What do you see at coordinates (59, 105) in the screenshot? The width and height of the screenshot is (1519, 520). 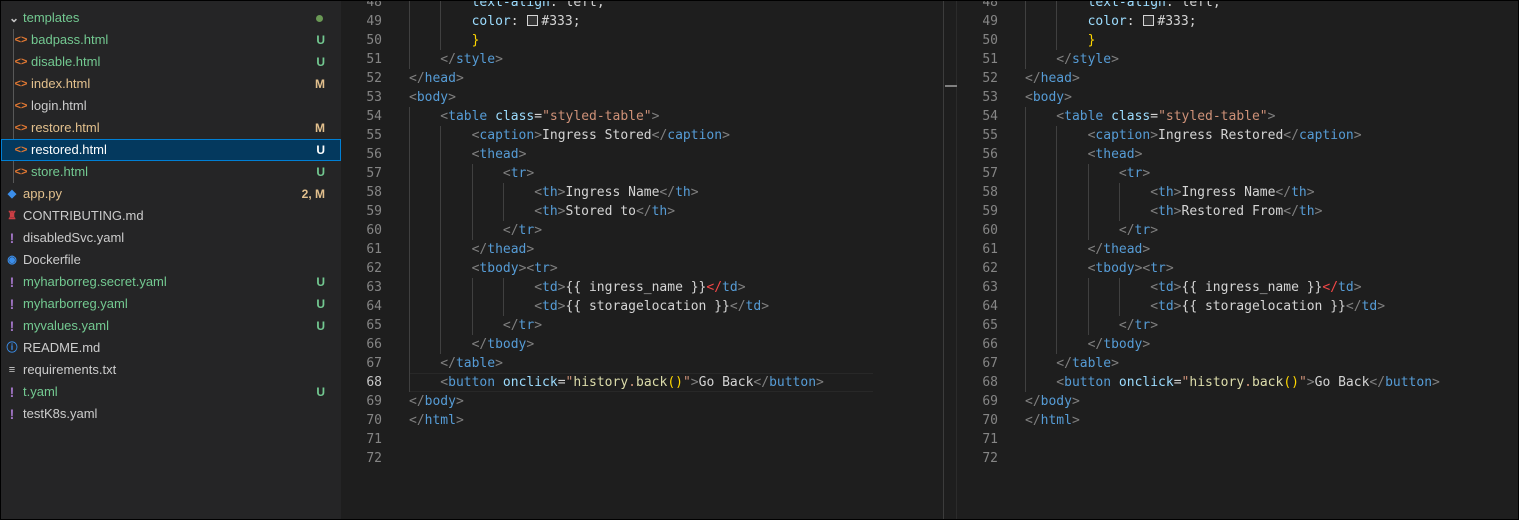 I see `file-label: login.html` at bounding box center [59, 105].